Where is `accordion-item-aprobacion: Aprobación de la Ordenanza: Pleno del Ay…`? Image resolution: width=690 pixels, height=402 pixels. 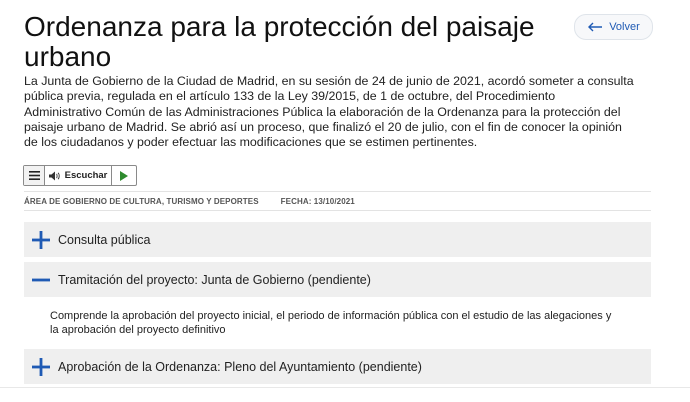
accordion-item-aprobacion: Aprobación de la Ordenanza: Pleno del Ay… is located at coordinates (337, 366).